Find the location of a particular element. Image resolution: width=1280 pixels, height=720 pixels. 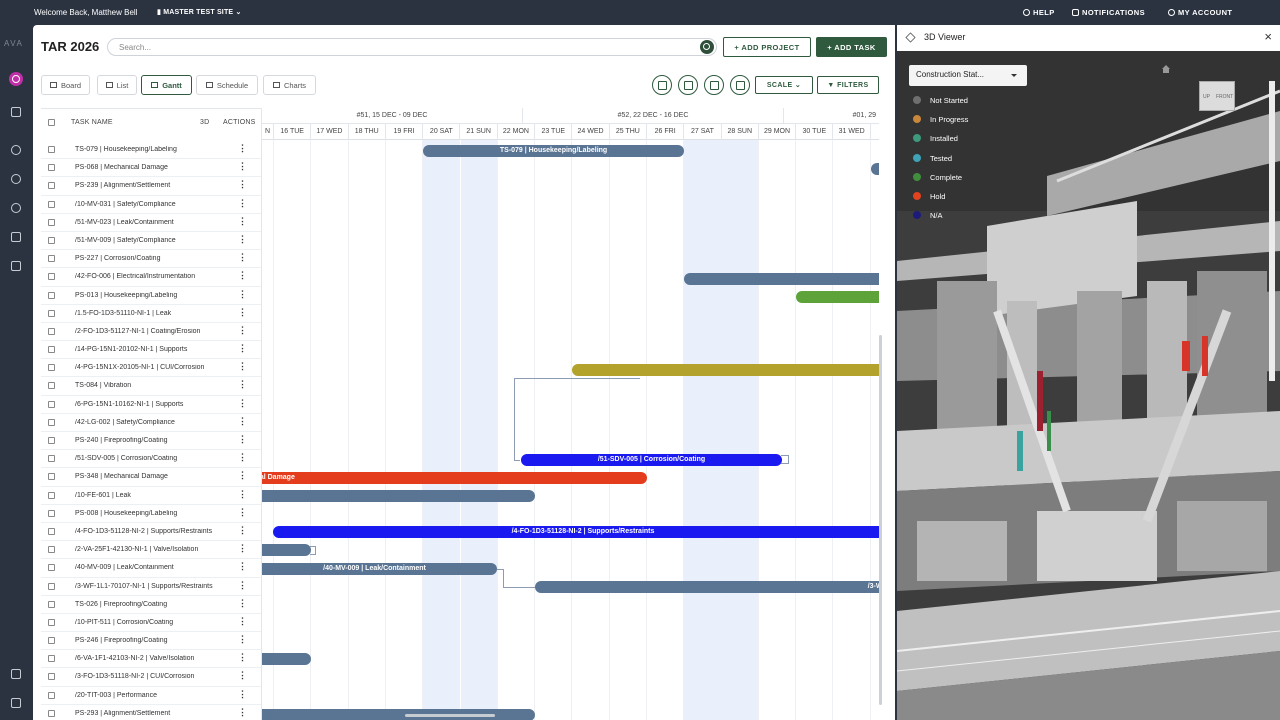

security-icon is located at coordinates (16, 703).